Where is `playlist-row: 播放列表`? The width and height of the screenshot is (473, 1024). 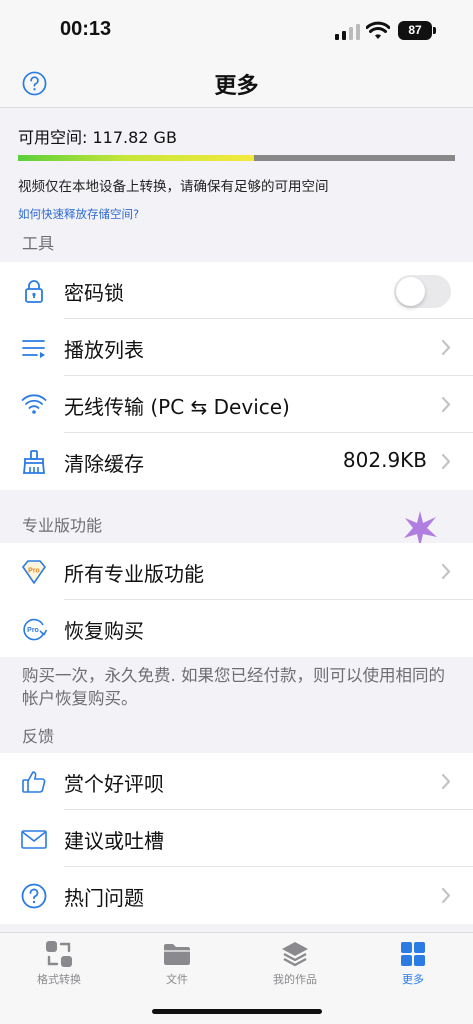 playlist-row: 播放列表 is located at coordinates (236, 347).